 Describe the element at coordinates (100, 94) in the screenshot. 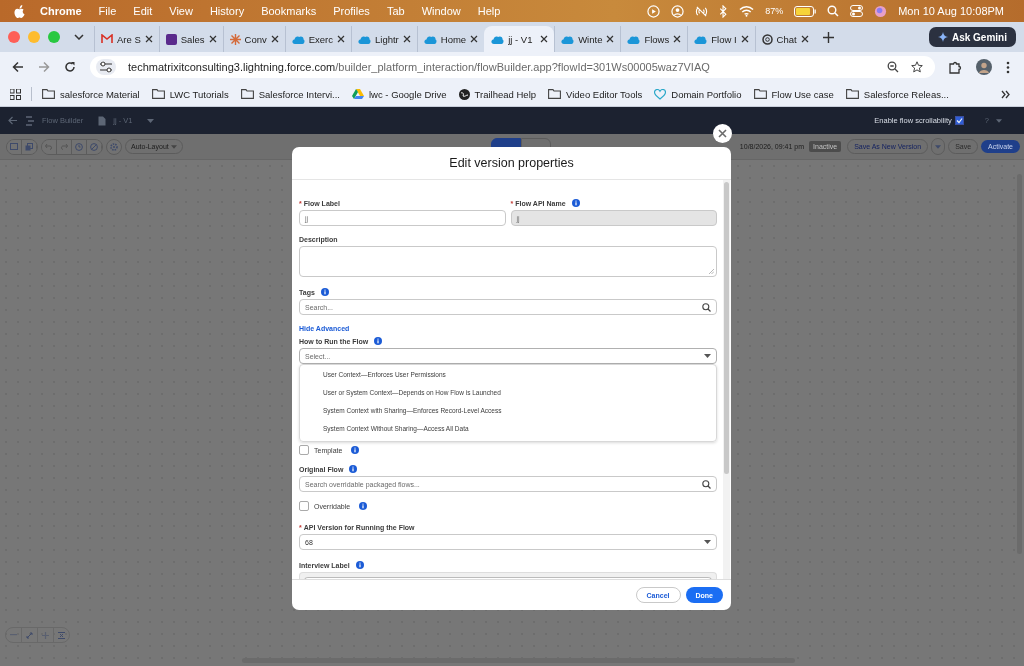

I see `bookmark-label: salesforce Material` at that location.